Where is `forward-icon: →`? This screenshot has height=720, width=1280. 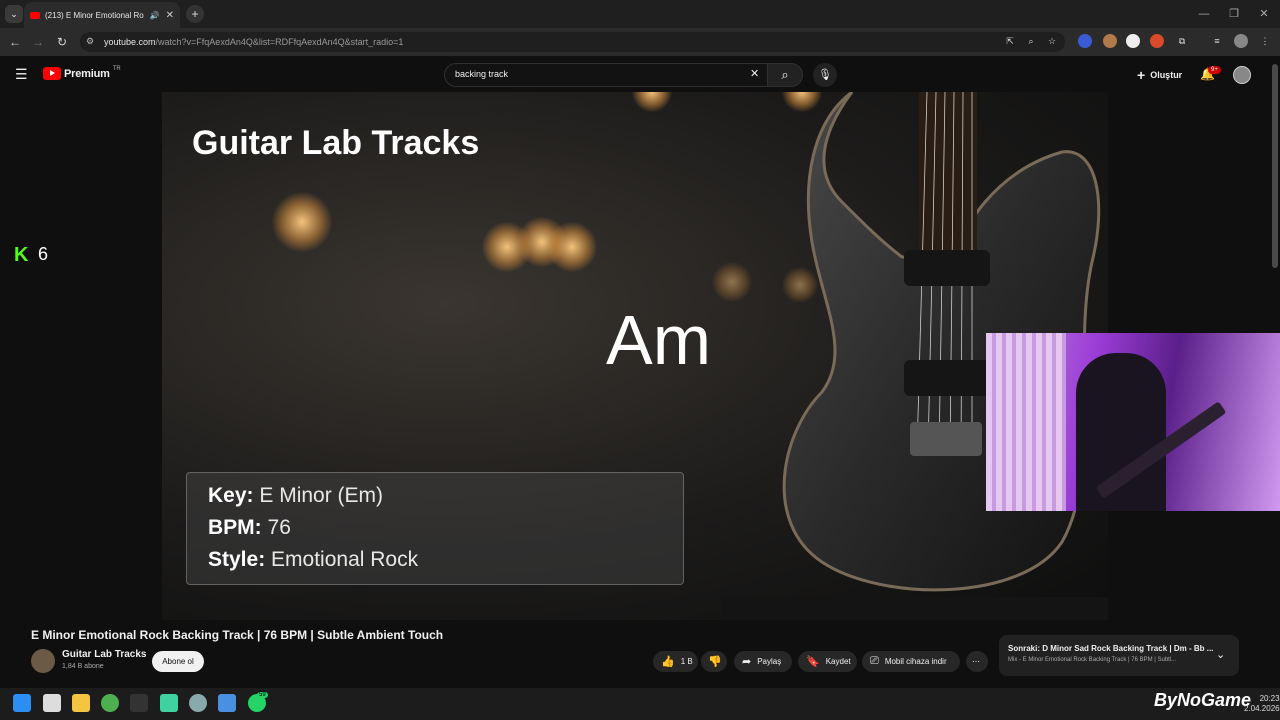
forward-icon: → is located at coordinates (38, 42).